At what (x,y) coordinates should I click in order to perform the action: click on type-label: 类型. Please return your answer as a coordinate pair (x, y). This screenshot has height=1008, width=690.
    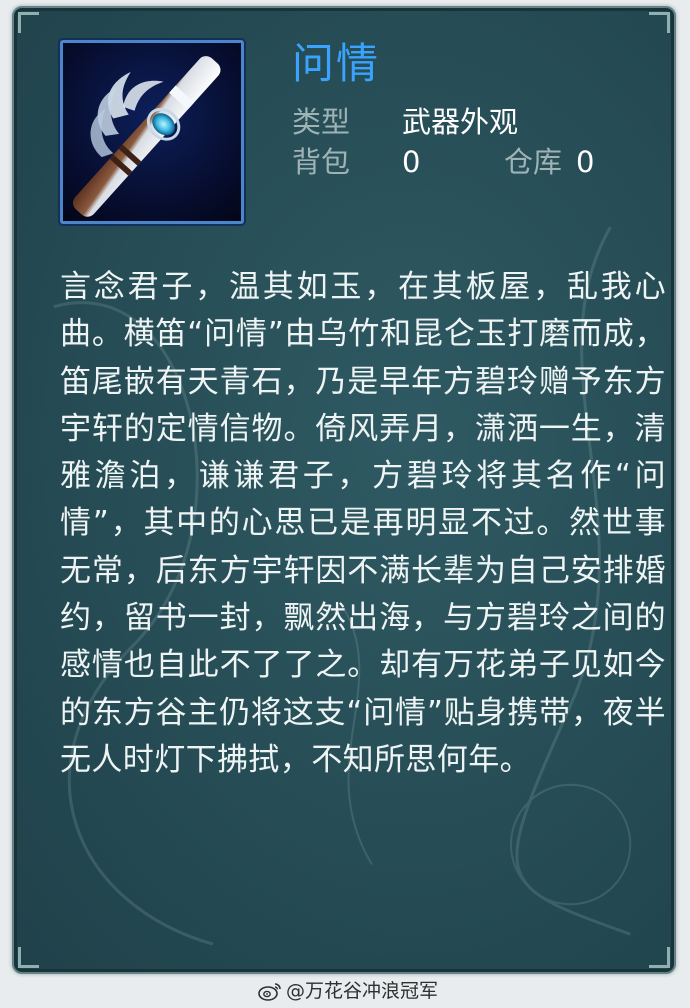
    Looking at the image, I should click on (321, 122).